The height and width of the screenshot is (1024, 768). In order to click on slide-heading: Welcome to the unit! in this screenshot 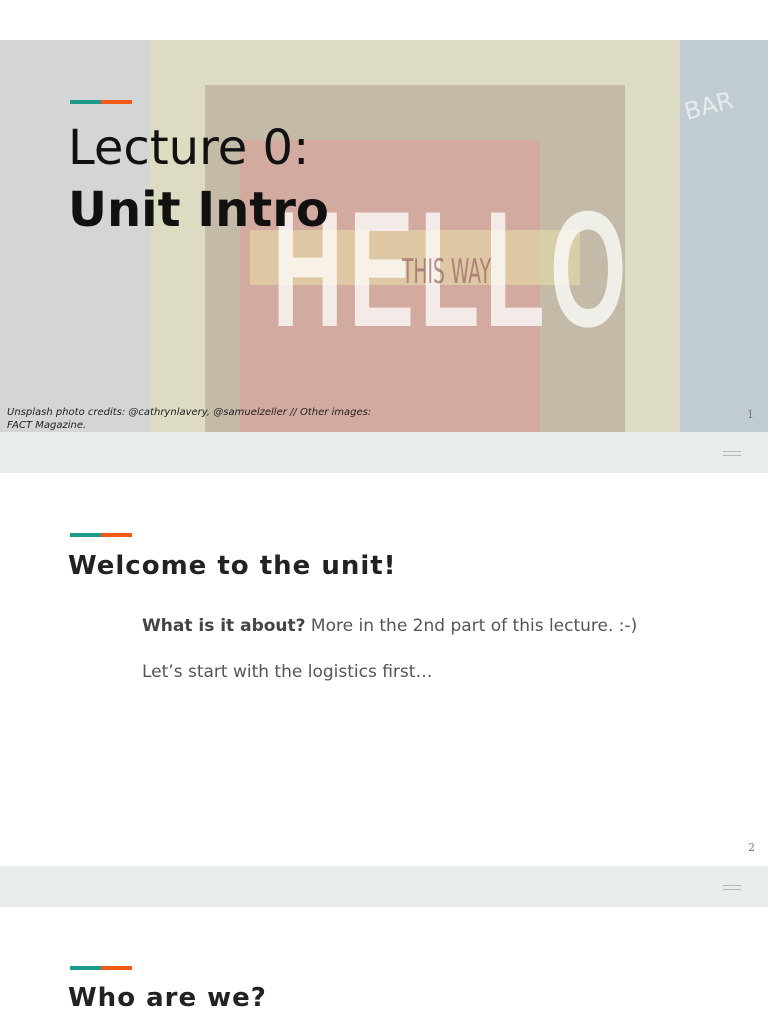, I will do `click(232, 566)`.